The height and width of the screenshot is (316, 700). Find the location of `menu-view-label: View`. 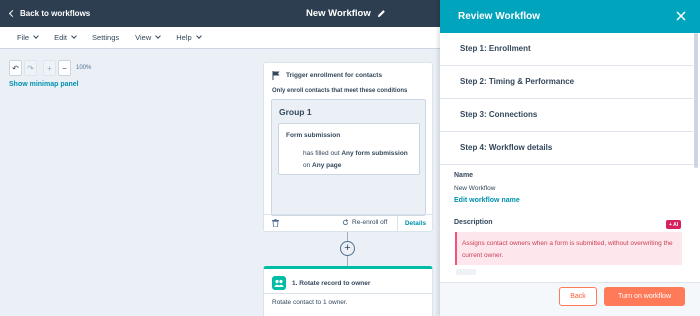

menu-view-label: View is located at coordinates (143, 37).